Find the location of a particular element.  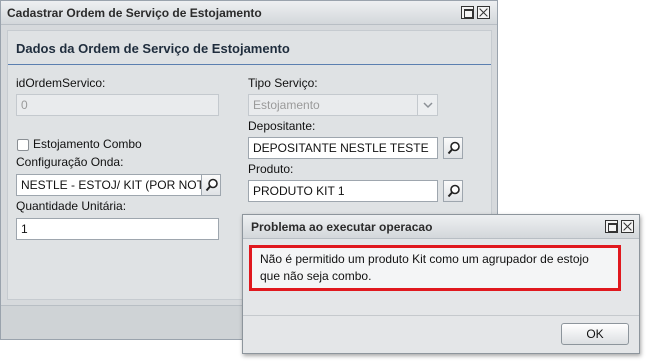

dialog-title: Problema ao executar operacao is located at coordinates (342, 227).